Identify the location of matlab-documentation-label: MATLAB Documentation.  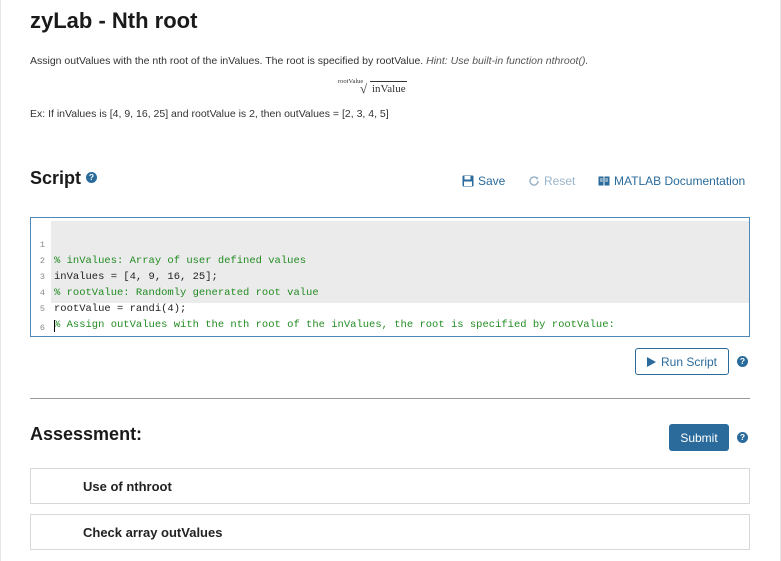
(680, 181).